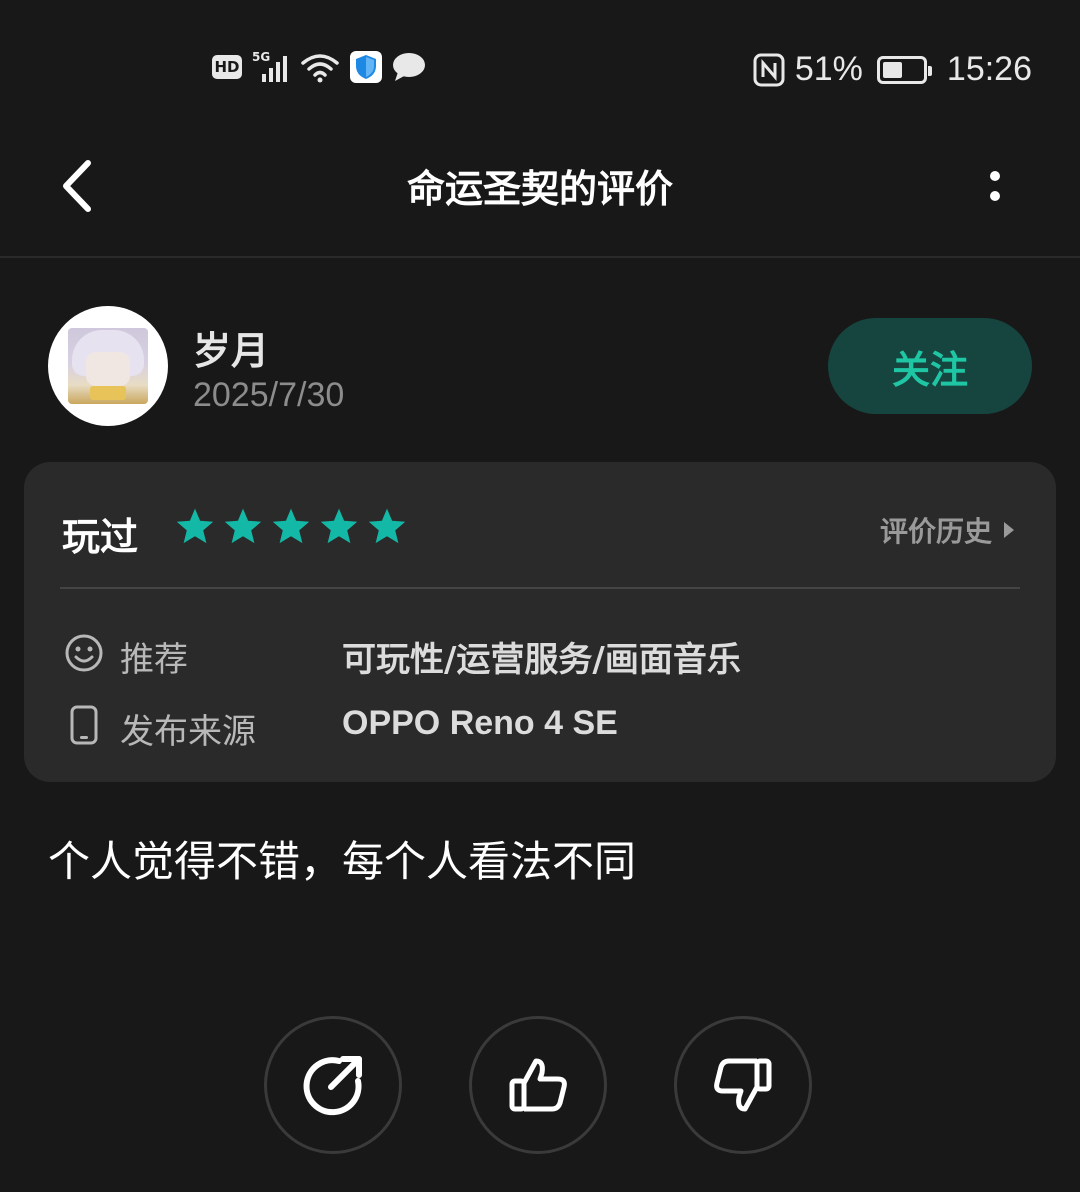  What do you see at coordinates (409, 67) in the screenshot?
I see `message-bubble-icon` at bounding box center [409, 67].